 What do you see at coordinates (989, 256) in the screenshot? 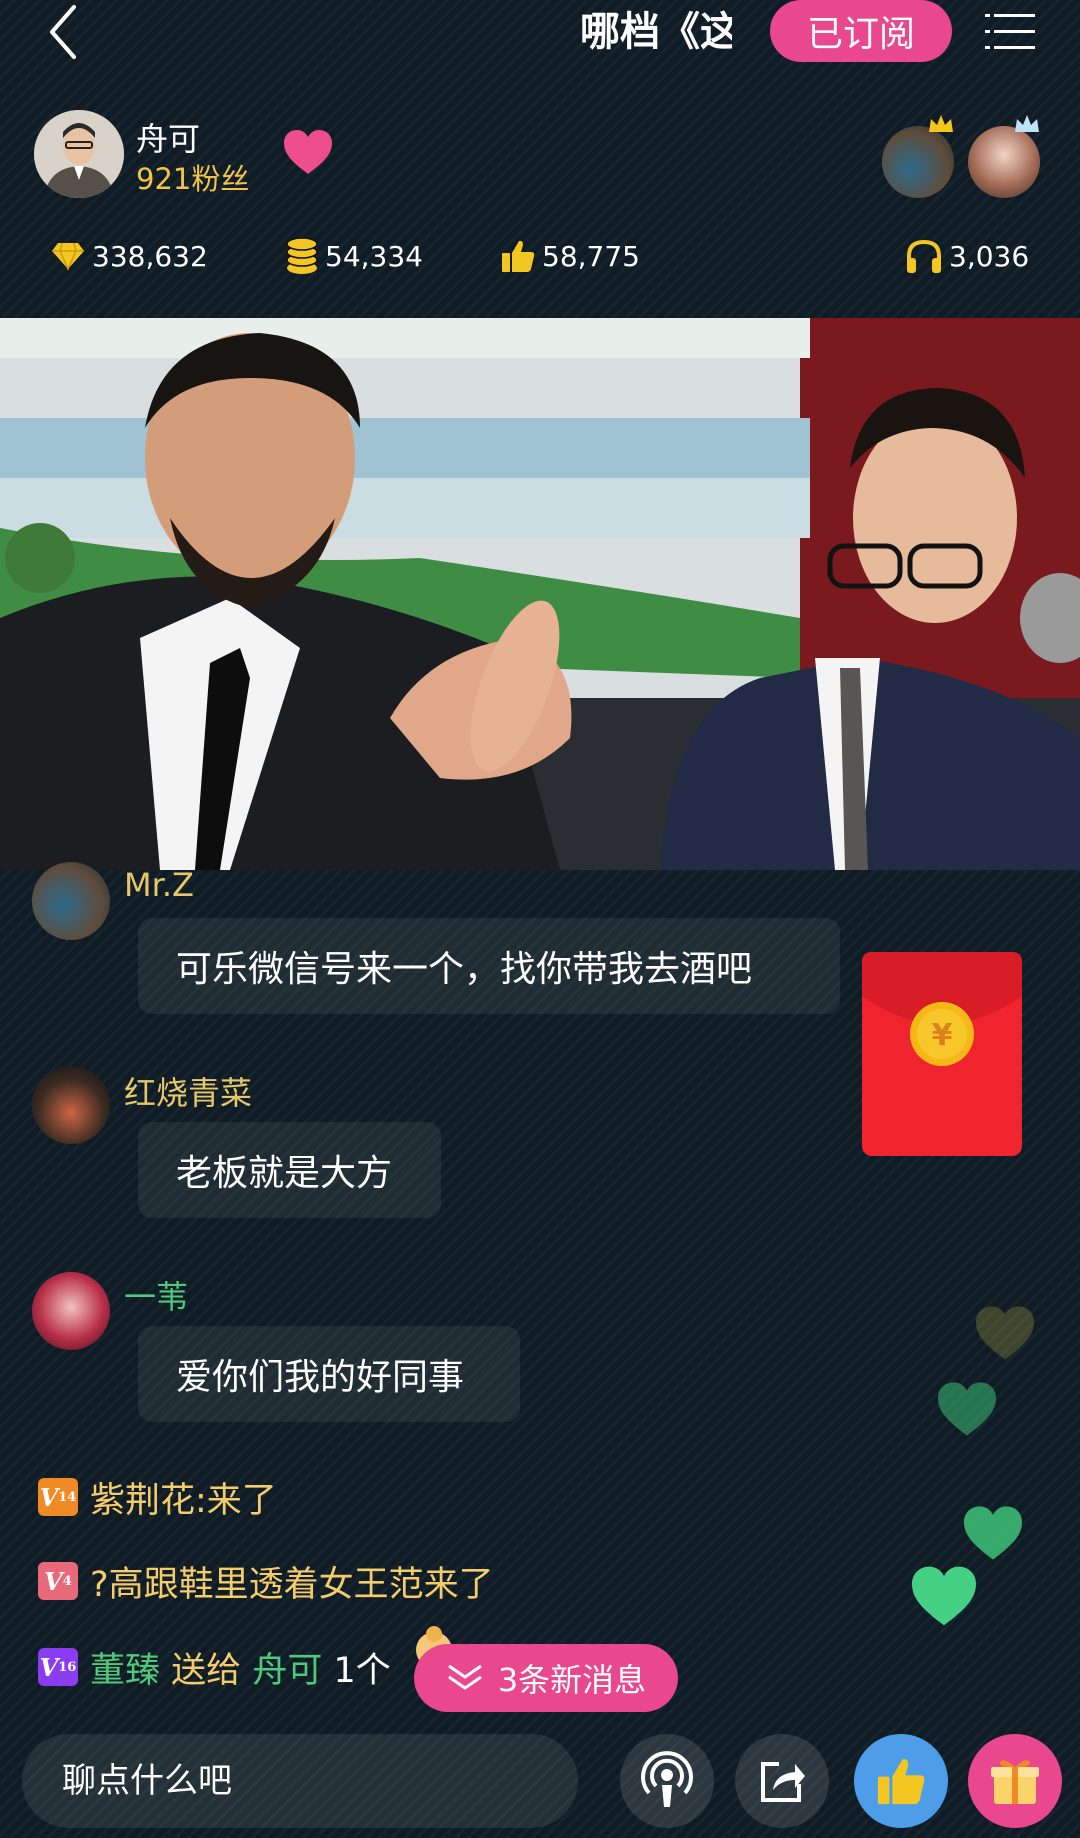
I see `listener-count: 3,036` at bounding box center [989, 256].